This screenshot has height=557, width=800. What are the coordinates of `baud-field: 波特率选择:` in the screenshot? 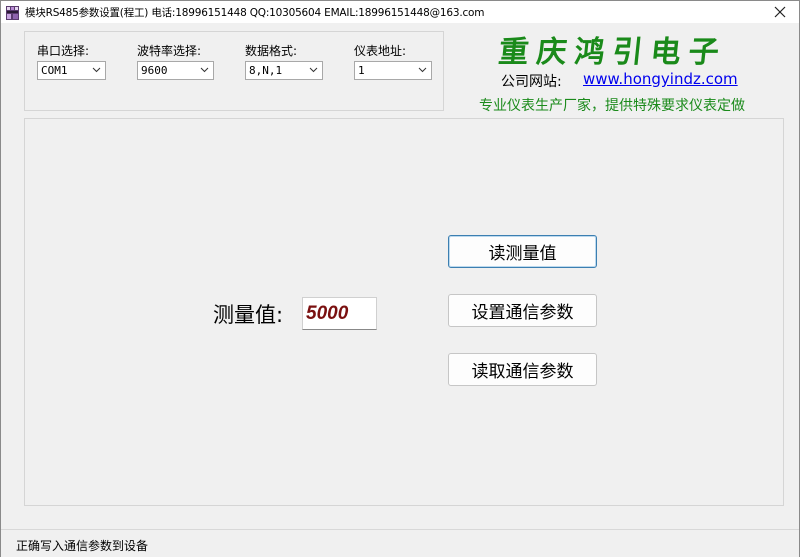 It's located at (192, 50).